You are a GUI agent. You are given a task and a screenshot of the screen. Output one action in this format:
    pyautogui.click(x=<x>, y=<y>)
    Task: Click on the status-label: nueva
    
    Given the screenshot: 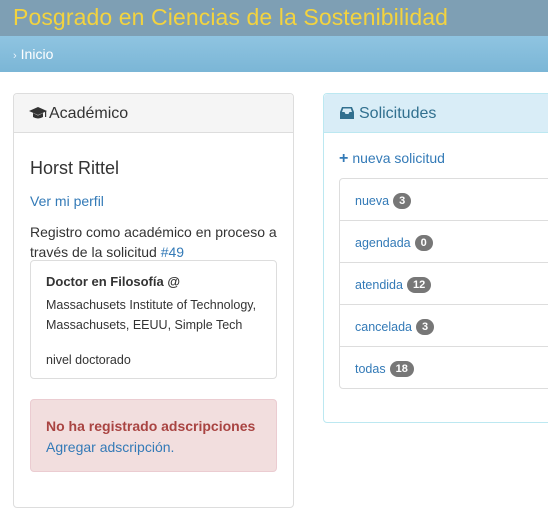 What is the action you would take?
    pyautogui.click(x=372, y=201)
    